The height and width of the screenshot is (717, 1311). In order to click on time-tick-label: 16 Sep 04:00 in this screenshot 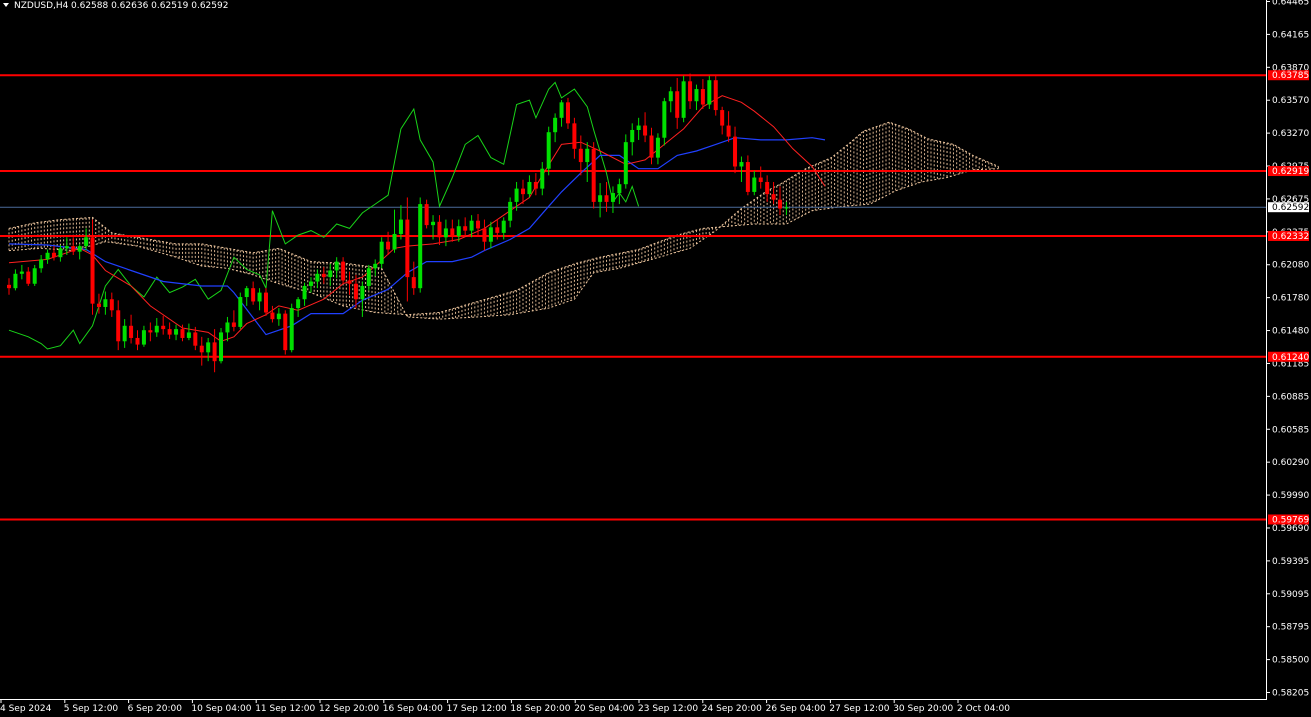, I will do `click(413, 709)`.